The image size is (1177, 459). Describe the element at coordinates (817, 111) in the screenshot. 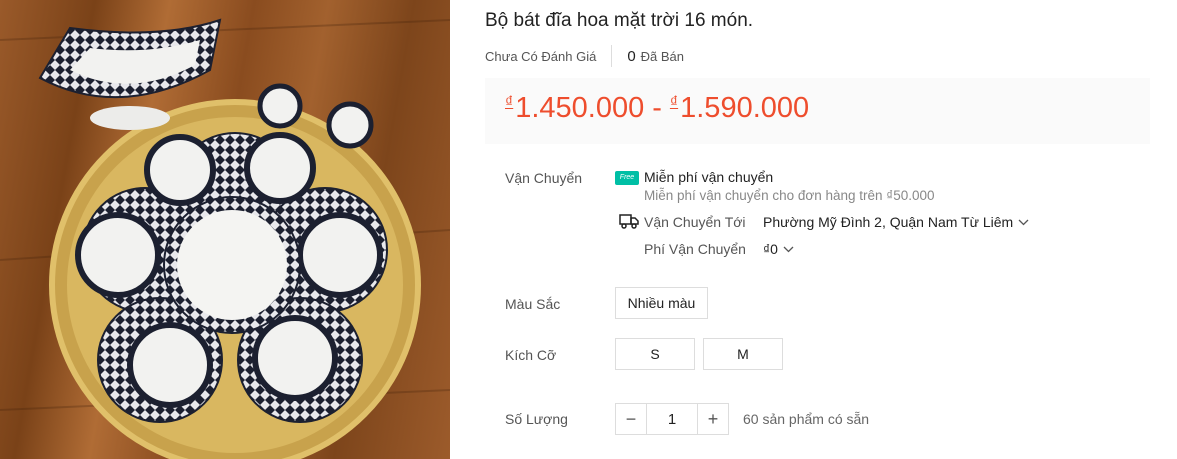

I see `price-box: ₫ 1.450.000 - ₫ 1.590.000` at that location.